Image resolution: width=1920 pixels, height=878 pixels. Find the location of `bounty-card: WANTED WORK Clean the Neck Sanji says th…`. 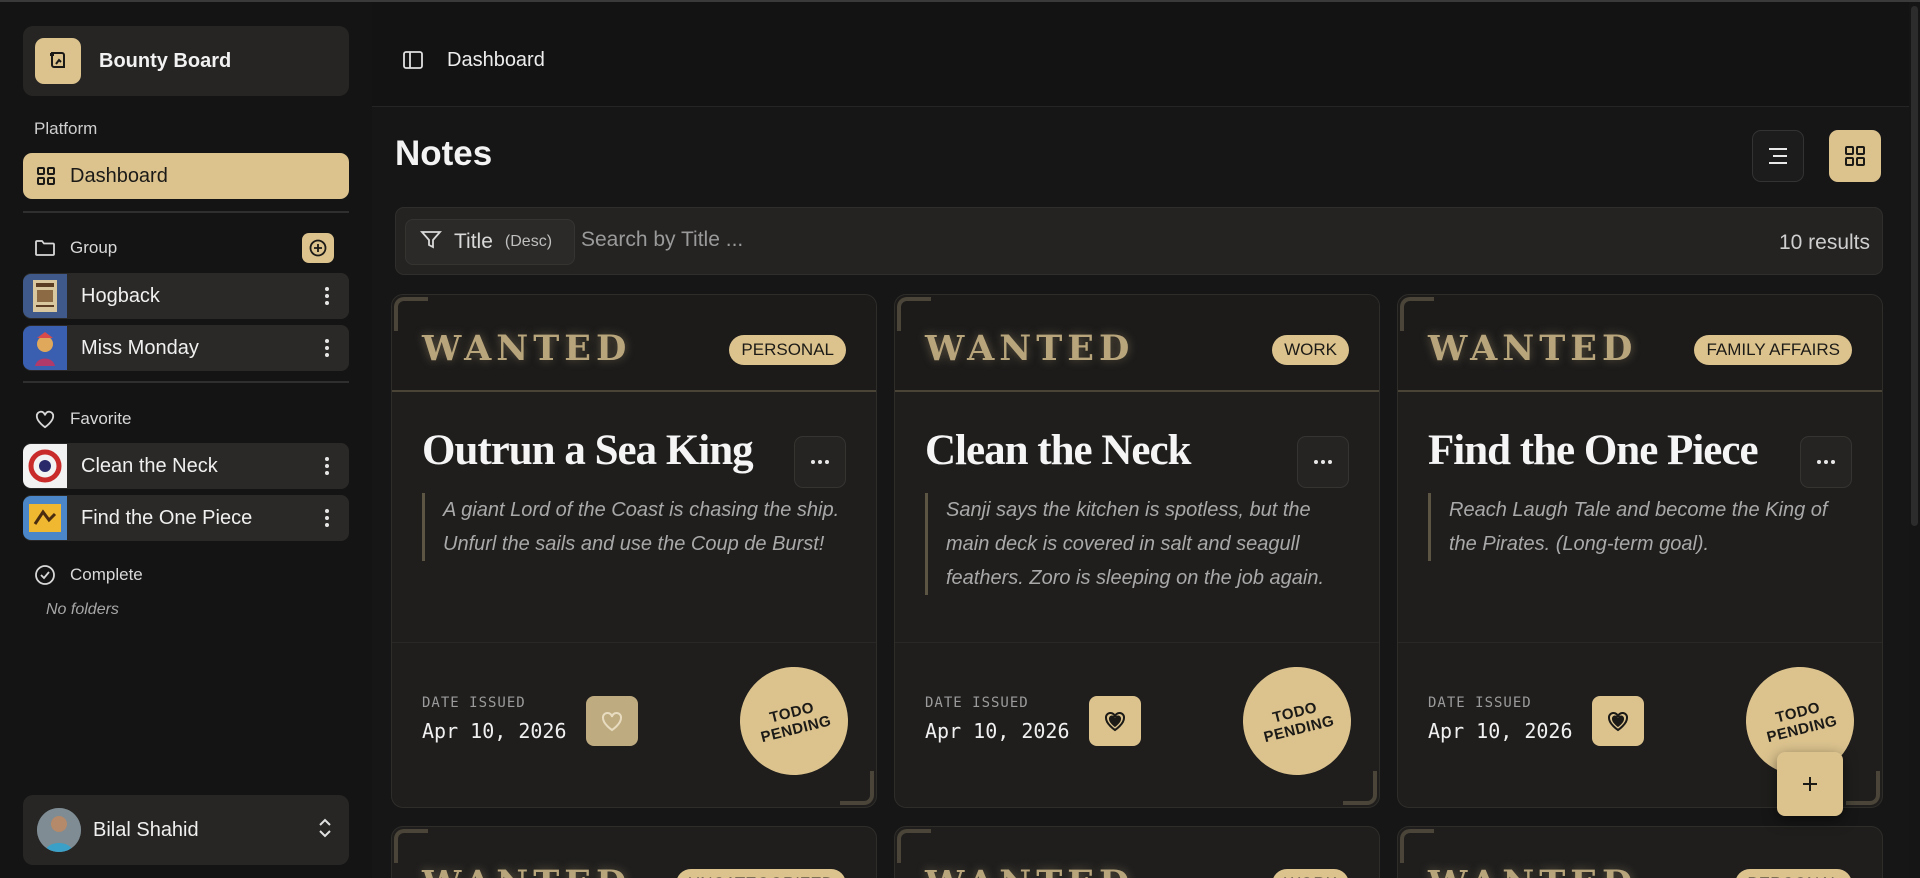

bounty-card: WANTED WORK Clean the Neck Sanji says th… is located at coordinates (1137, 551).